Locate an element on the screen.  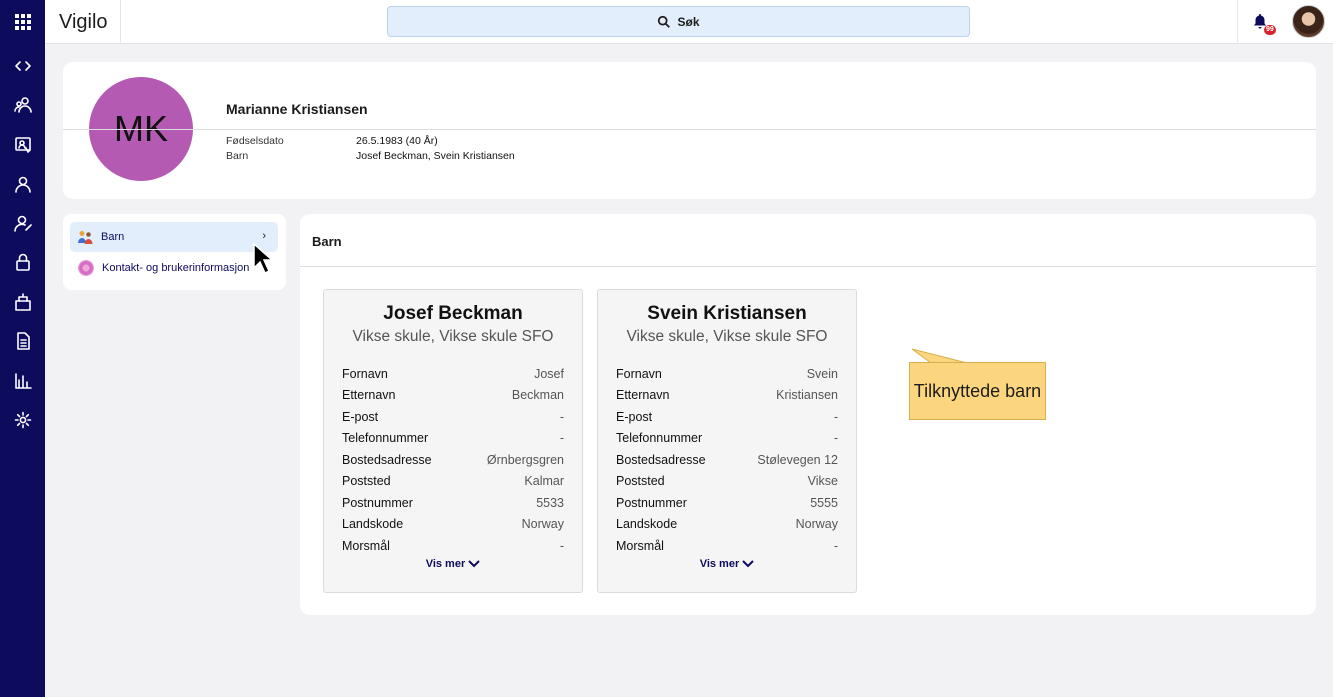
field-row: Etternavn Beckman is located at coordinates (453, 397).